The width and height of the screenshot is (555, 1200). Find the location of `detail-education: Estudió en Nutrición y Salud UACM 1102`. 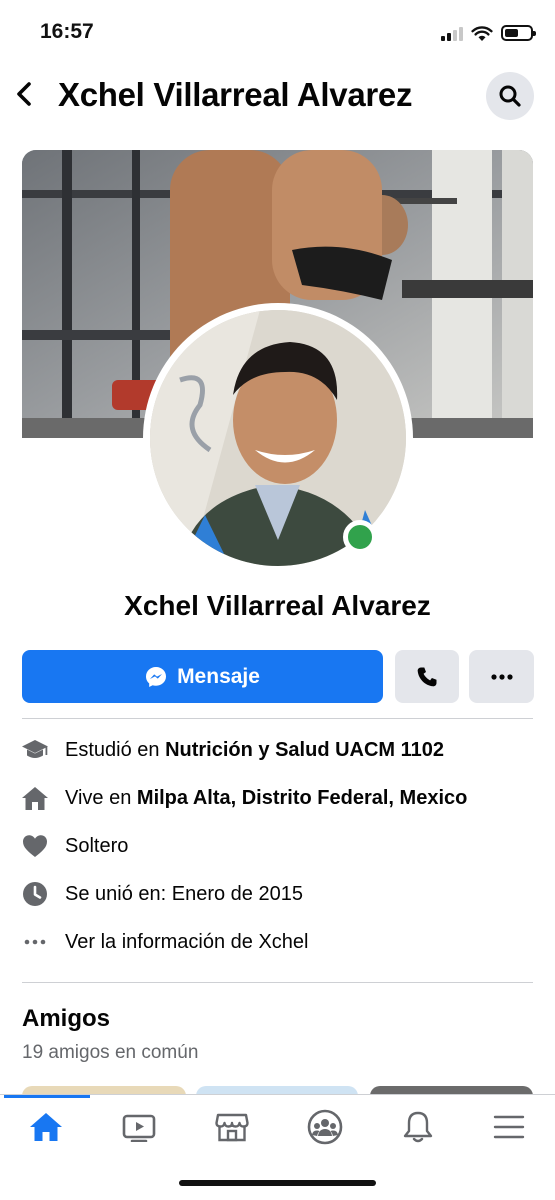

detail-education: Estudió en Nutrición y Salud UACM 1102 is located at coordinates (277, 750).